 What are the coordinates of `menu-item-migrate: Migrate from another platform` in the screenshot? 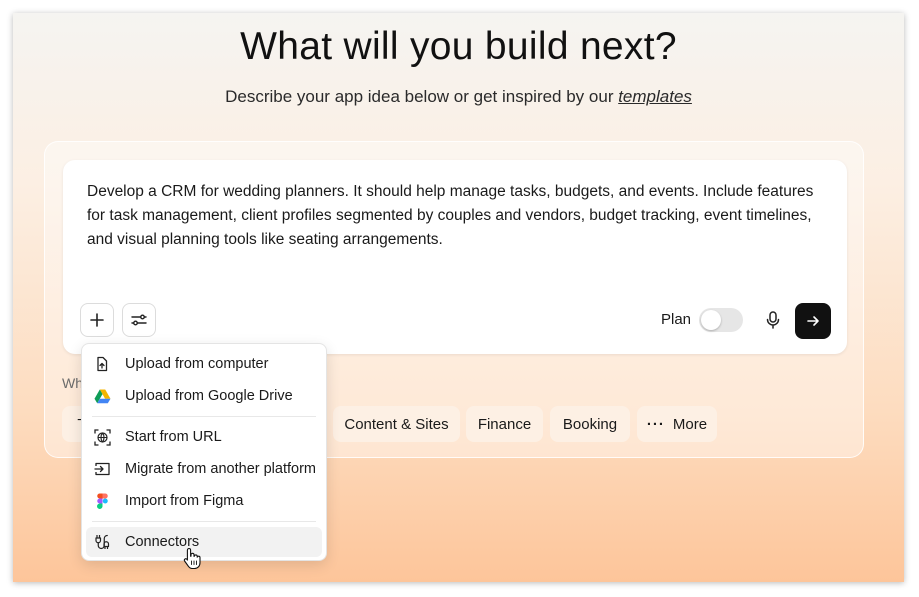 It's located at (204, 469).